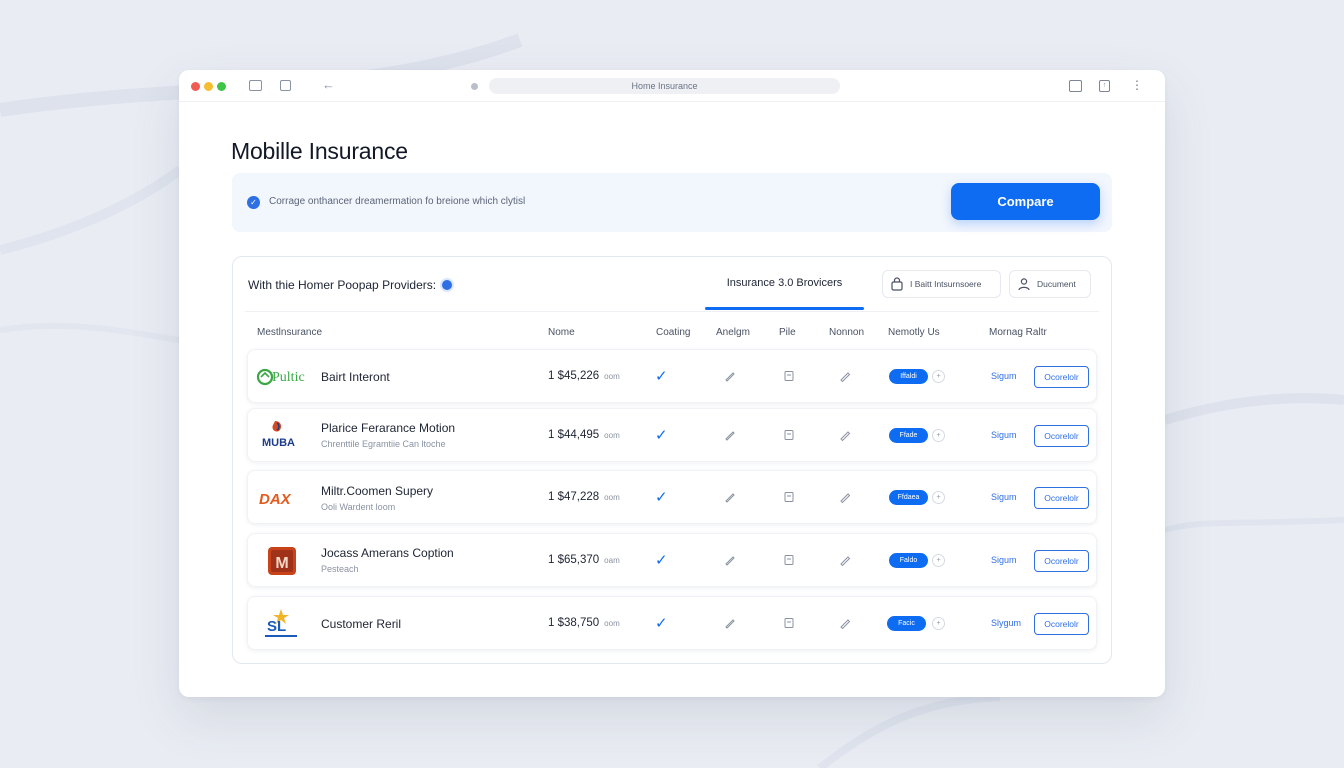  Describe the element at coordinates (388, 428) in the screenshot. I see `provider-name: Plarice Ferarance Motion` at that location.